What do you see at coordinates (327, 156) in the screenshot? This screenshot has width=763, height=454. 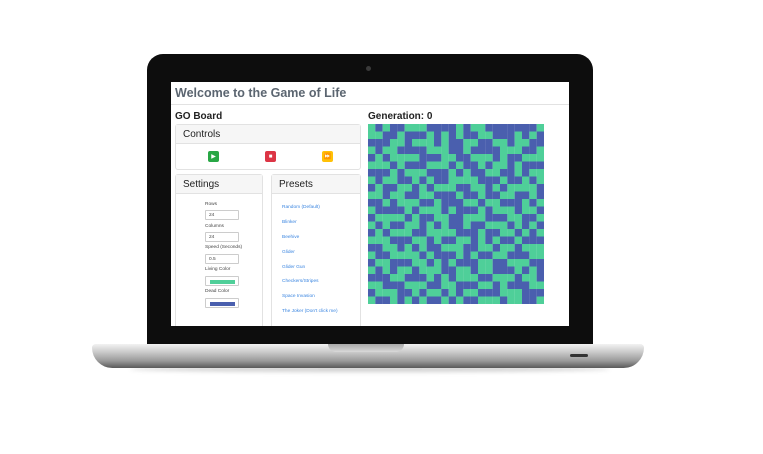 I see `fast-forward-button: ⏩` at bounding box center [327, 156].